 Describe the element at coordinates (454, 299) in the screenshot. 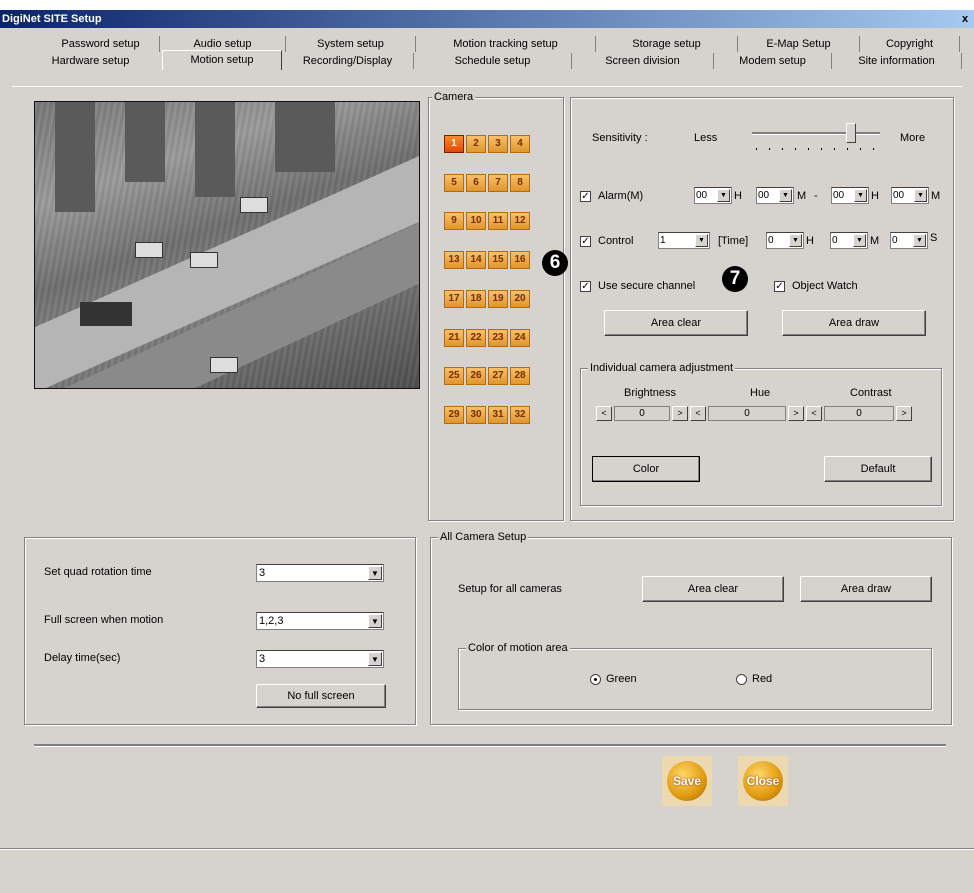

I see `camera-button-17: 17` at that location.